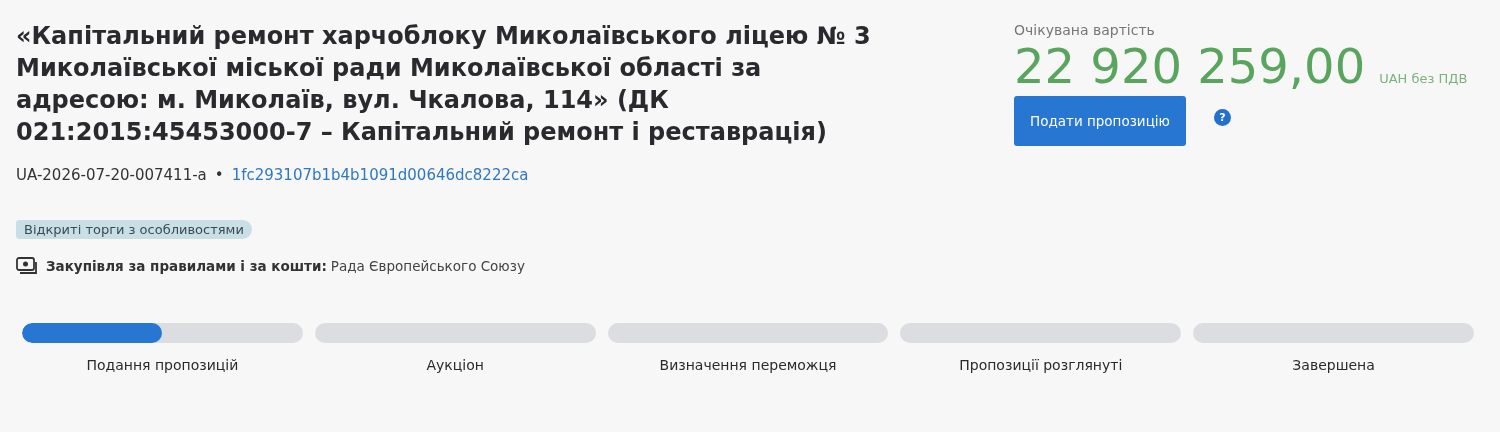  I want to click on currency-label: UAH без ПДВ, so click(1423, 78).